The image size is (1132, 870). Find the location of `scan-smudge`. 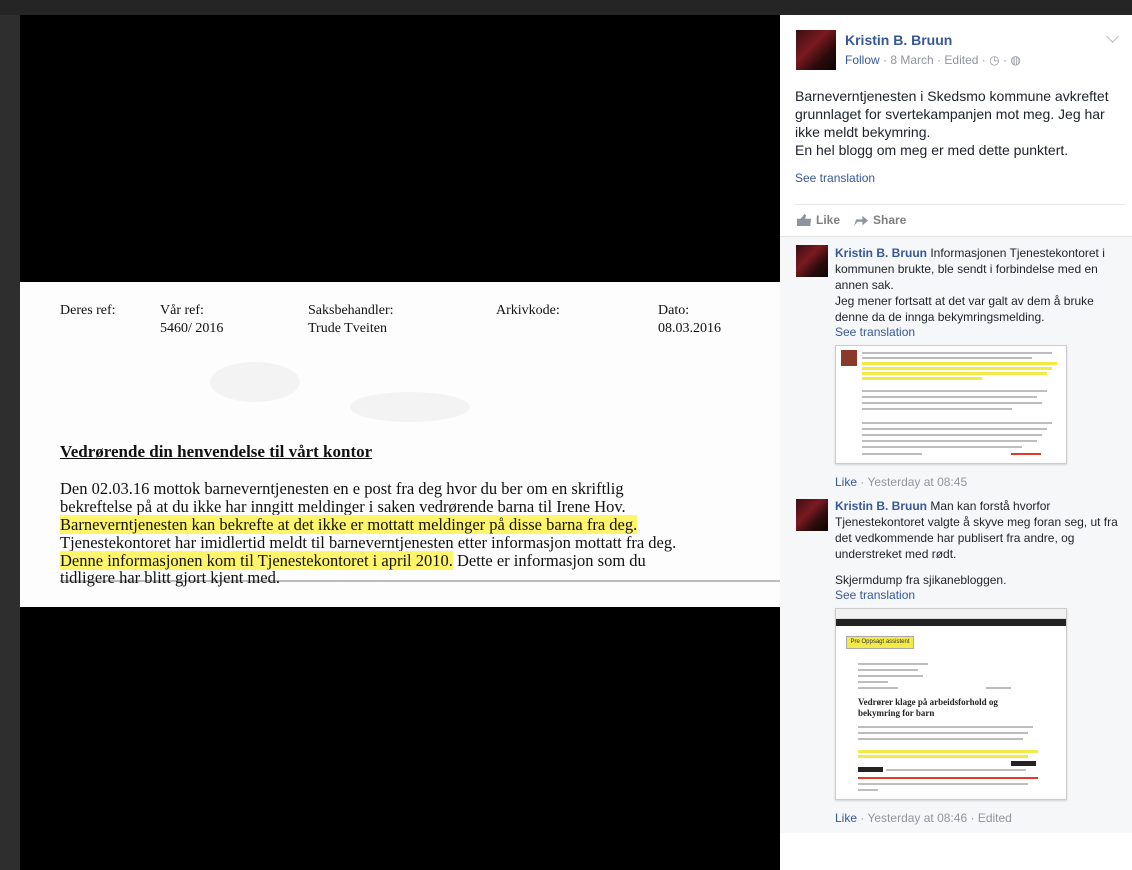

scan-smudge is located at coordinates (255, 382).